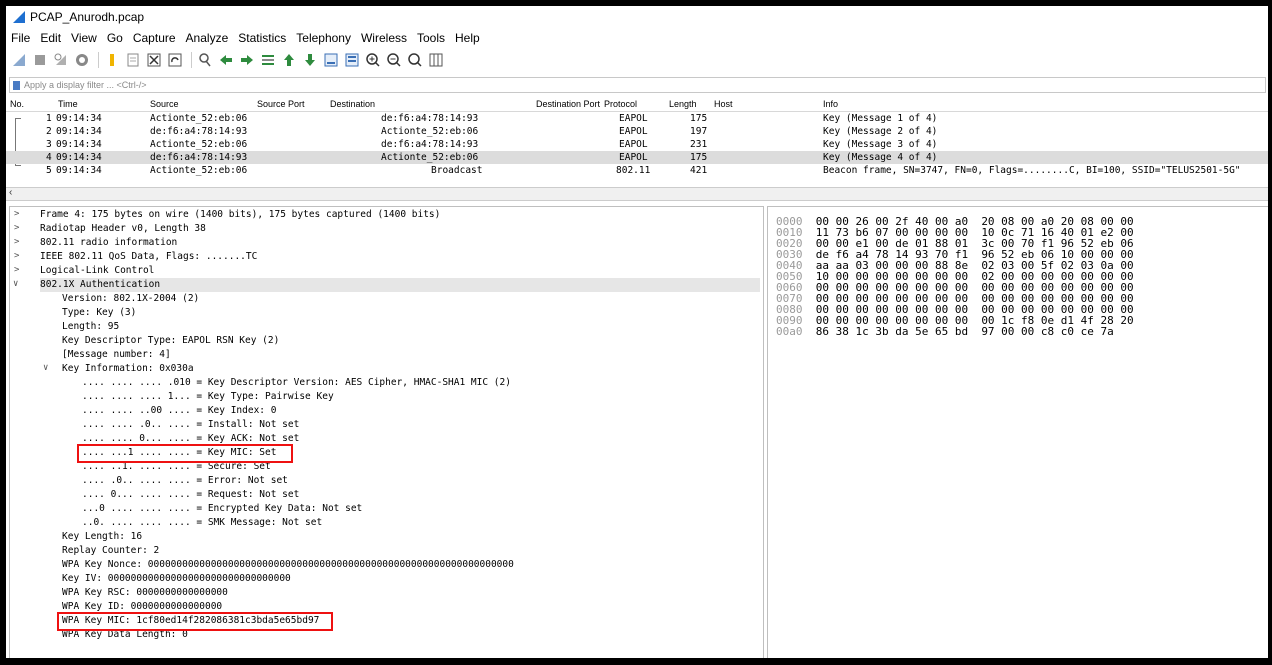 Image resolution: width=1272 pixels, height=665 pixels. I want to click on zoom-out-icon, so click(394, 60).